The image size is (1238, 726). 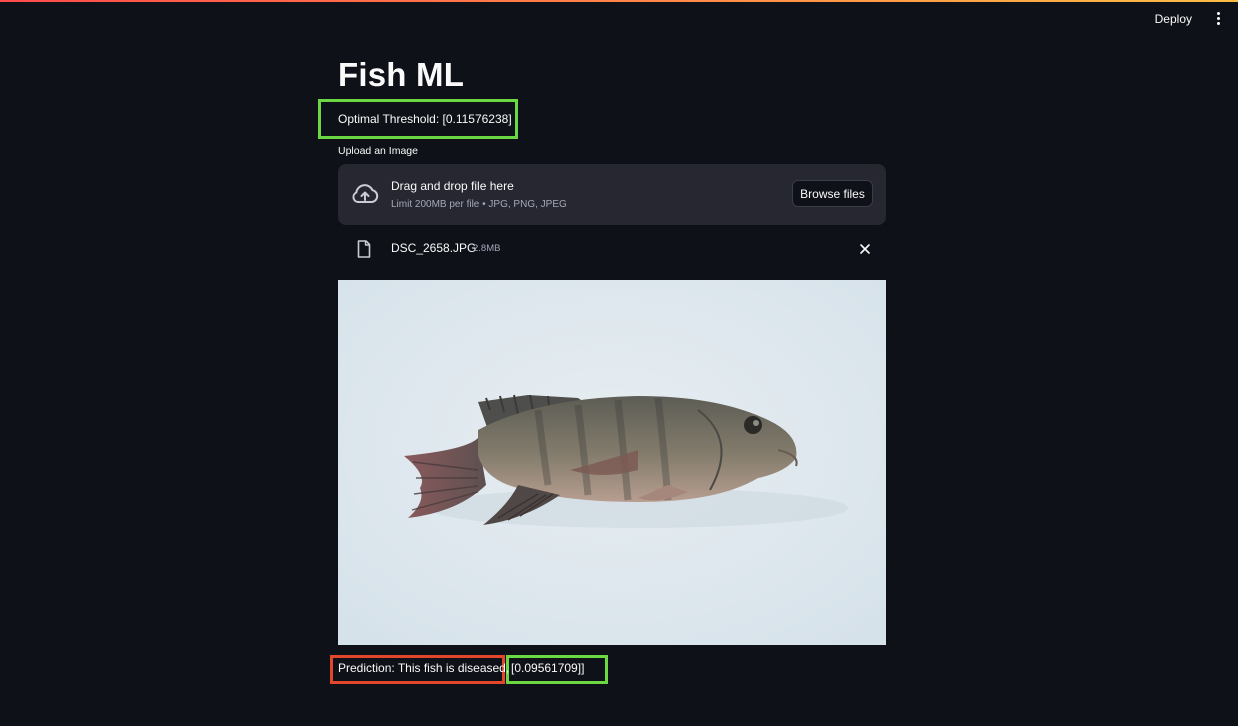 I want to click on cloud-upload-icon, so click(x=365, y=193).